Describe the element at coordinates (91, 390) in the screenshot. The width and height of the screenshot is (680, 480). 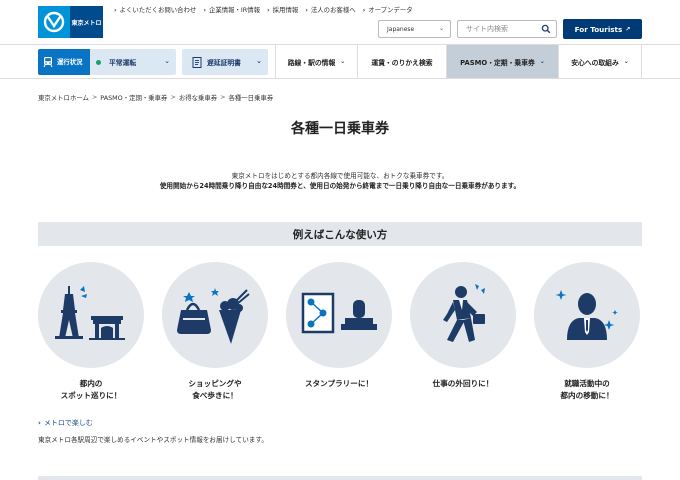
I see `use-case-label: 都内の スポット巡りに！` at that location.